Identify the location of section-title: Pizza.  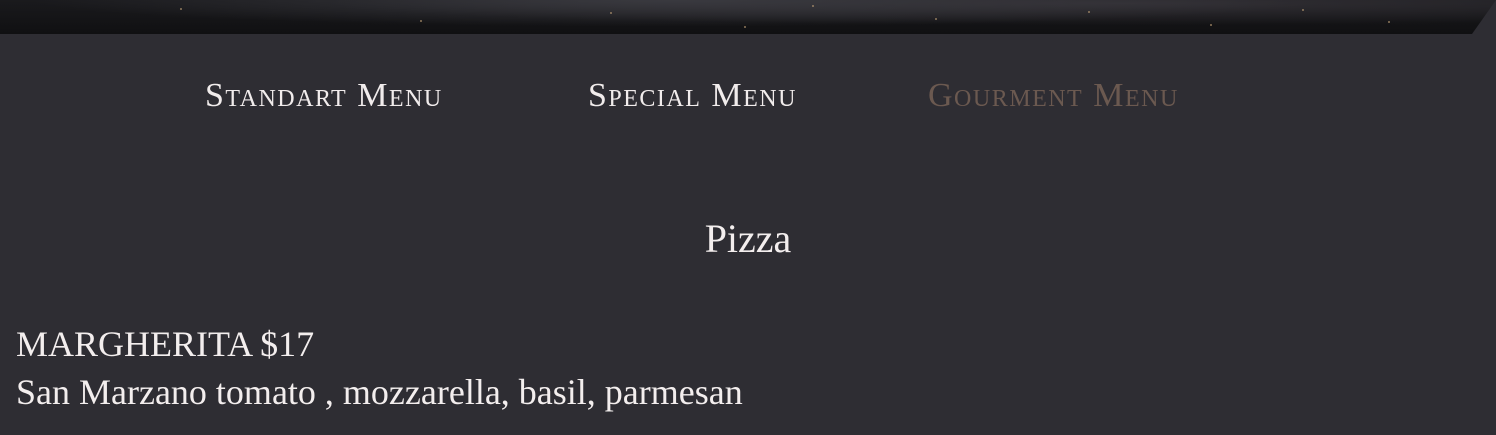
(748, 238).